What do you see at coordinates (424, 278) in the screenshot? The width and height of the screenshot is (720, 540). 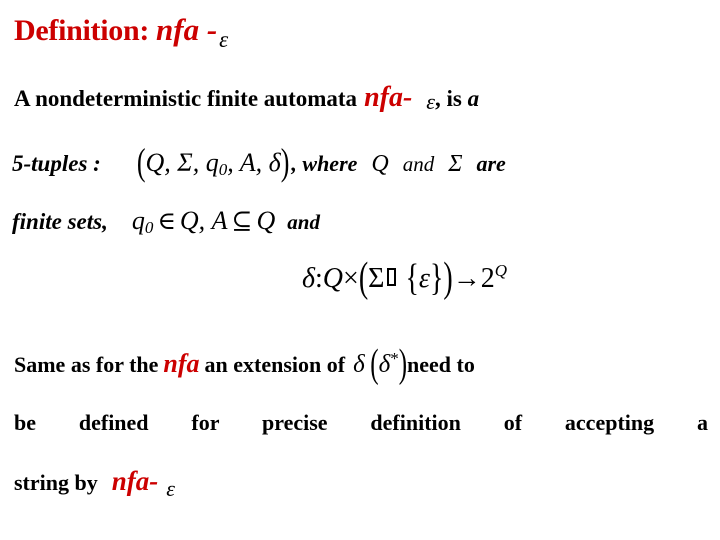 I see `formula-epsilon: ε` at bounding box center [424, 278].